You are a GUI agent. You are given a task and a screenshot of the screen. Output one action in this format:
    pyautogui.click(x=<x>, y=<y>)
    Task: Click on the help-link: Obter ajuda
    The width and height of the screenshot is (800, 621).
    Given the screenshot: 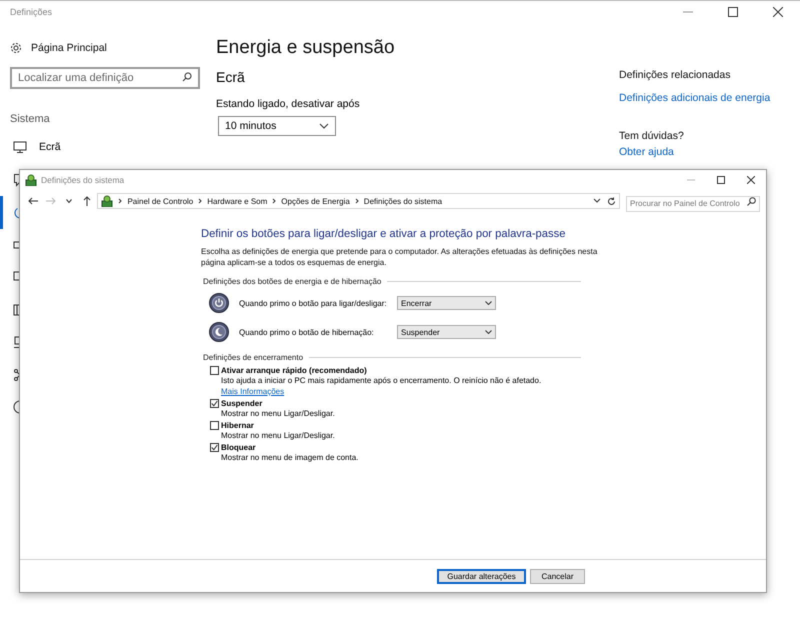 What is the action you would take?
    pyautogui.click(x=694, y=152)
    